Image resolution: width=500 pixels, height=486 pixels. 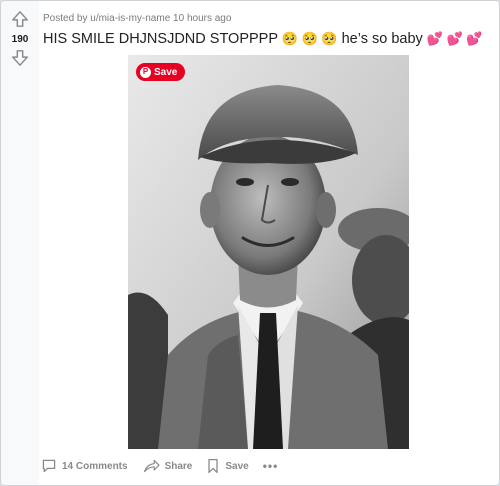 I want to click on save-label: Save, so click(x=237, y=466).